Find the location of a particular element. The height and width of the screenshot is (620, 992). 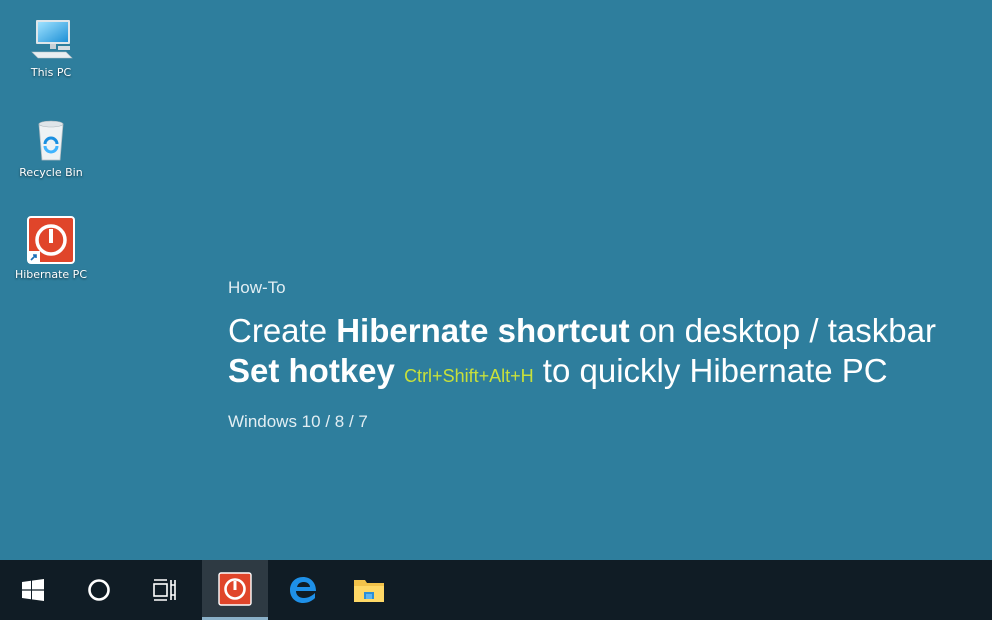

task-view-button is located at coordinates (165, 590).